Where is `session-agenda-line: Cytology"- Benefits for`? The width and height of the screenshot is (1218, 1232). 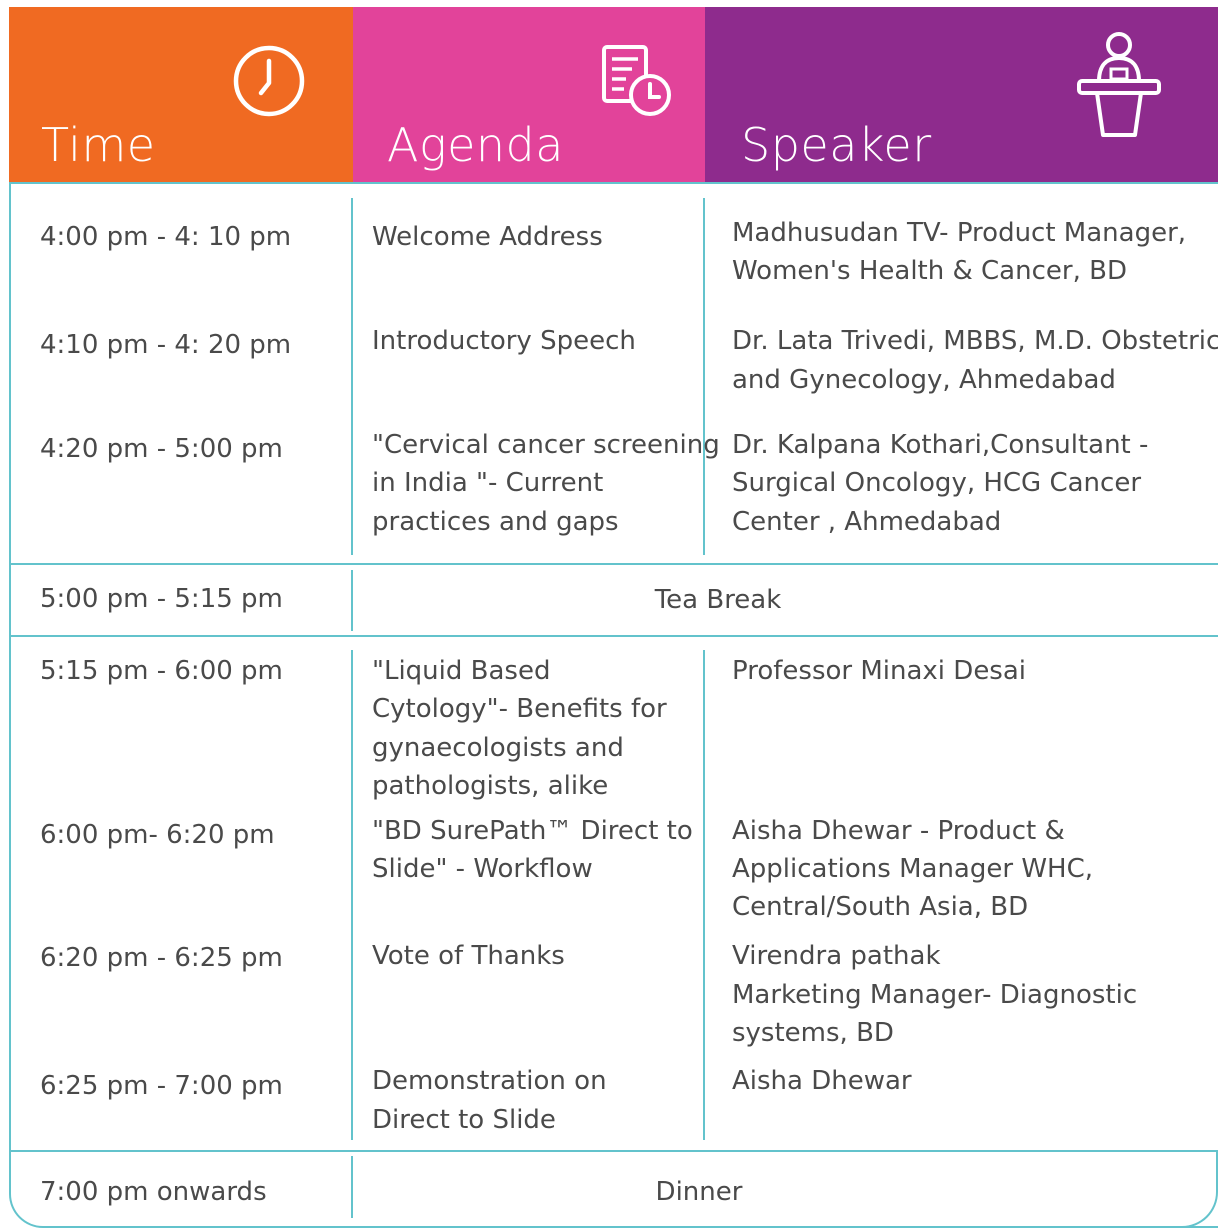
session-agenda-line: Cytology"- Benefits for is located at coordinates (519, 709).